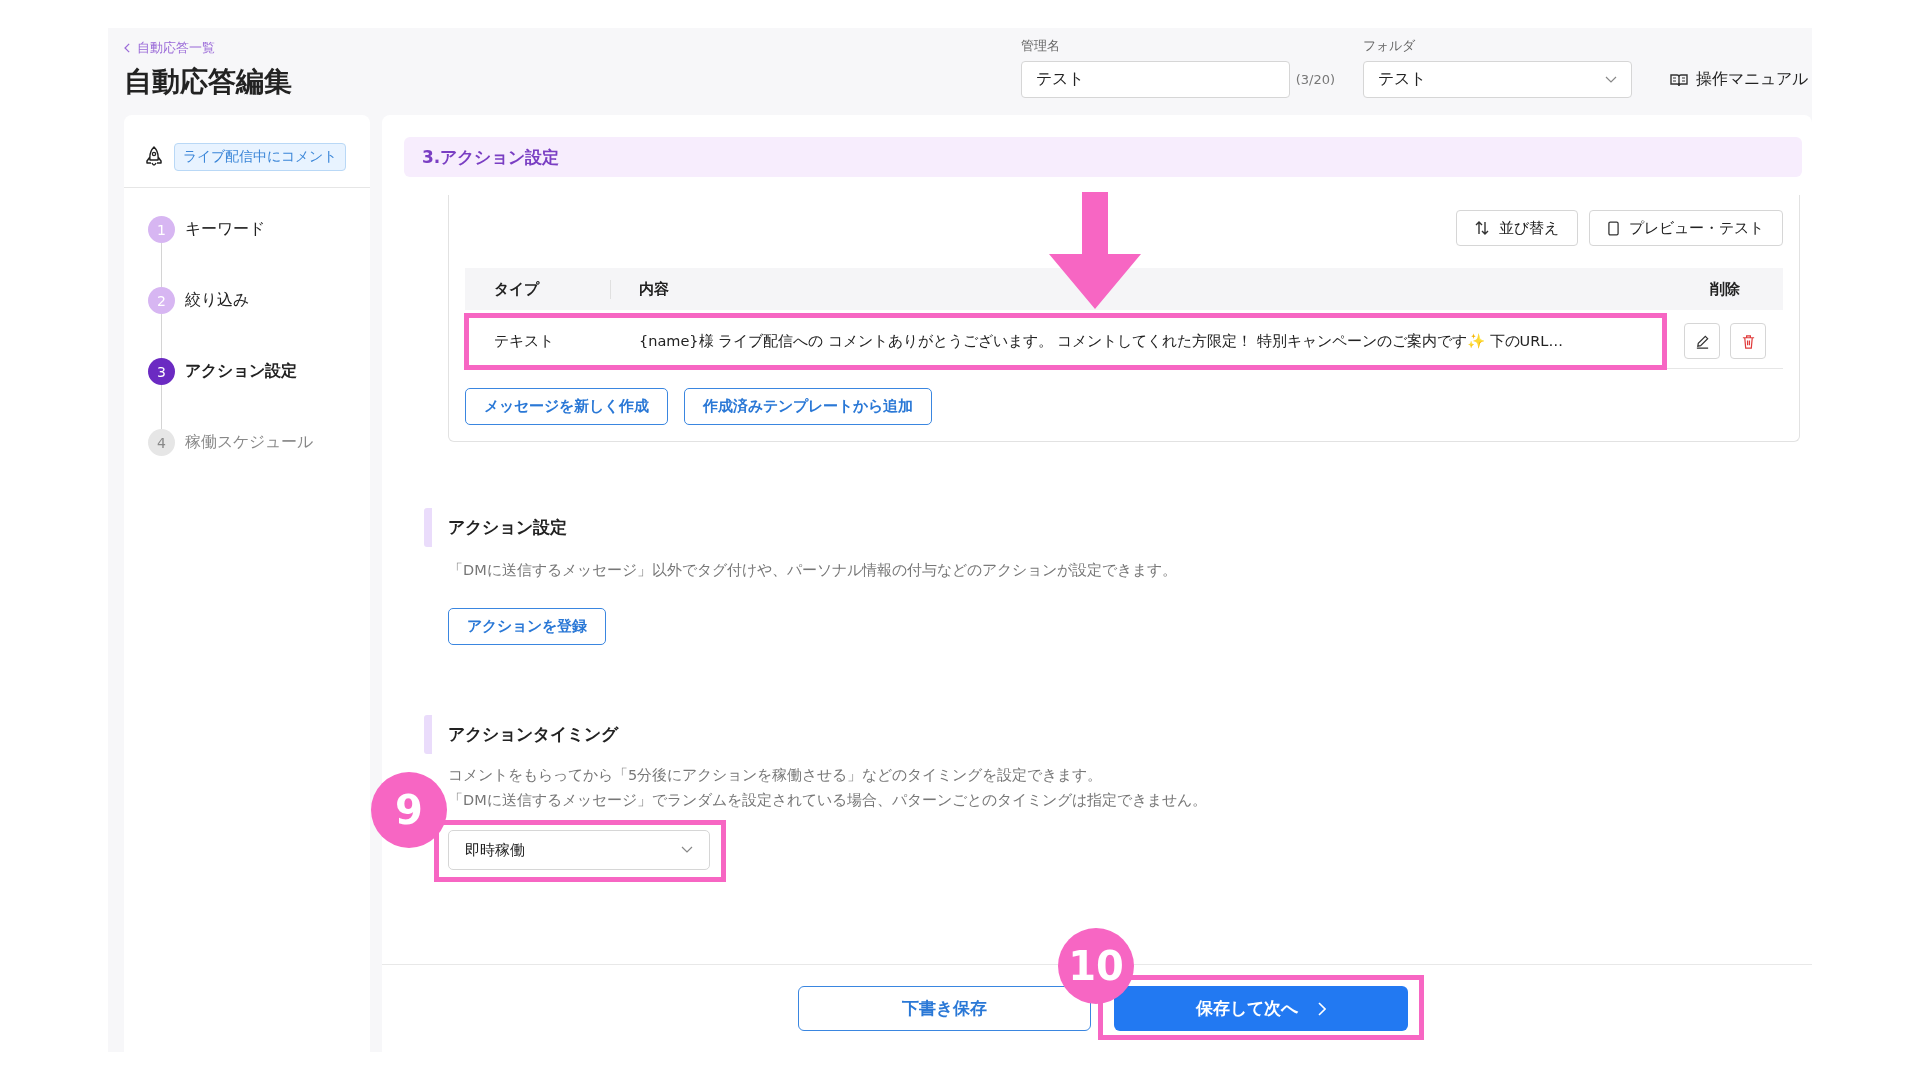 The image size is (1920, 1080). What do you see at coordinates (1040, 46) in the screenshot?
I see `field-label: 管理名` at bounding box center [1040, 46].